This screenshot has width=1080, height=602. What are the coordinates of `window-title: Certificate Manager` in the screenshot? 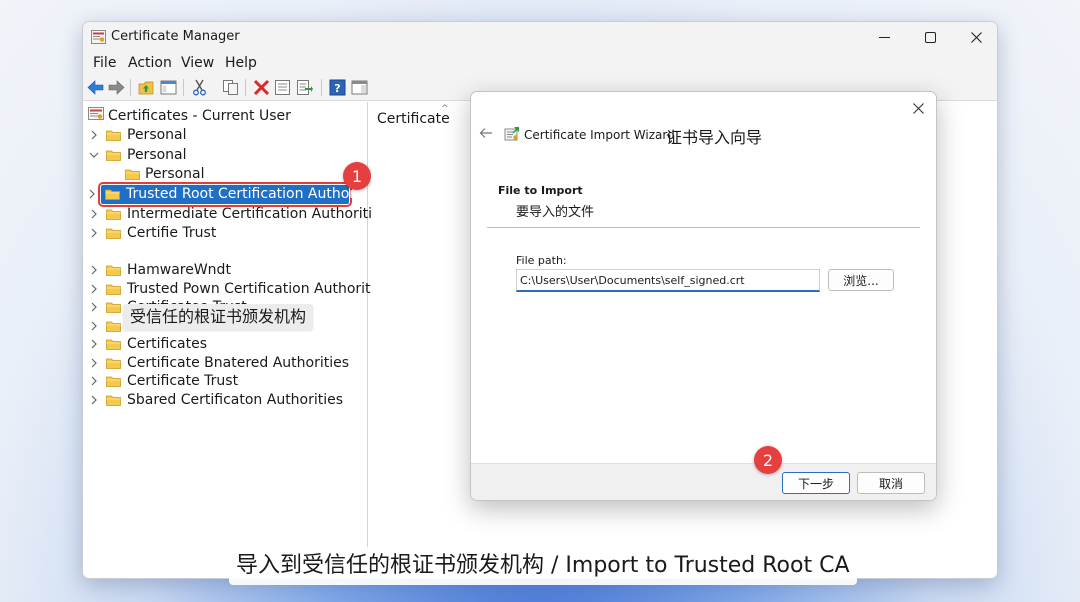 It's located at (175, 36).